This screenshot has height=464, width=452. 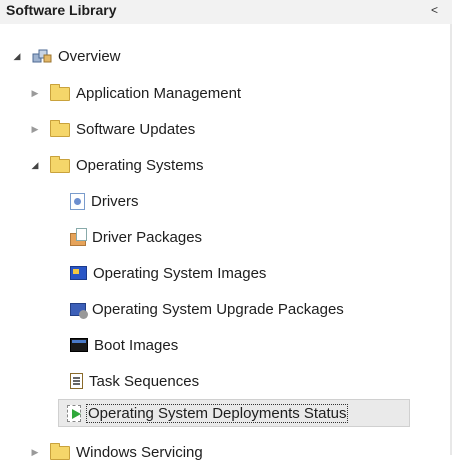 I want to click on tree-label: Software Updates, so click(x=136, y=129).